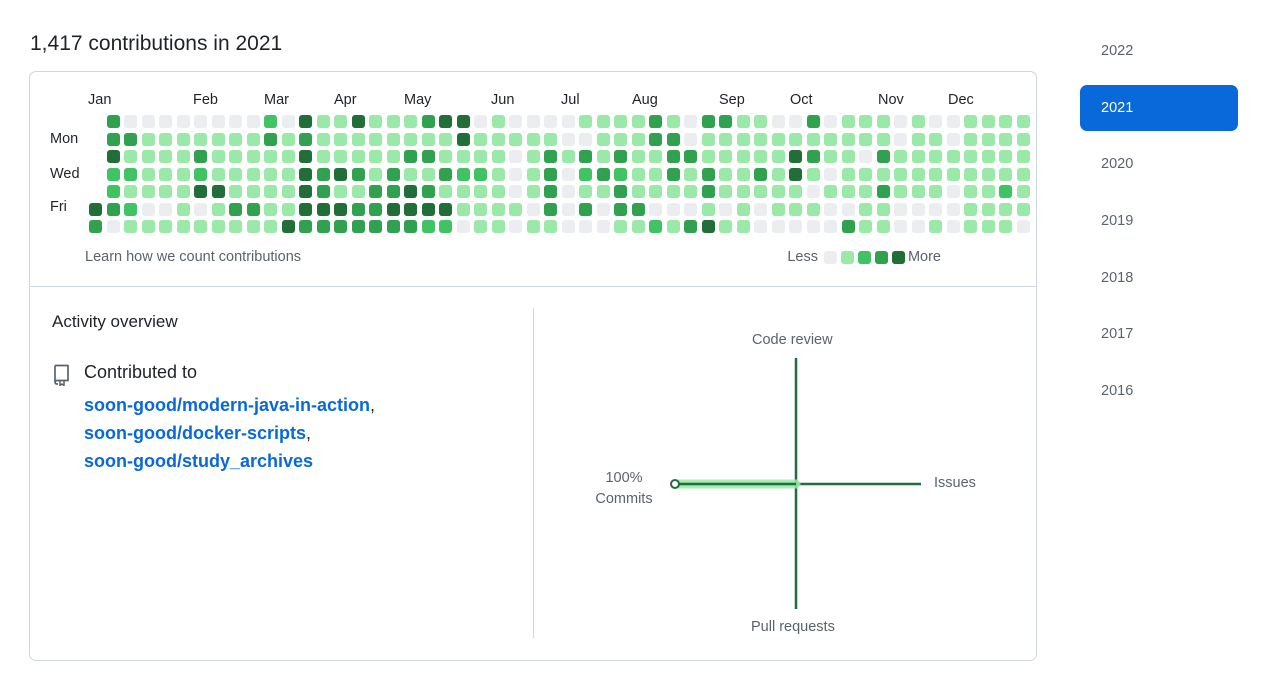 This screenshot has height=692, width=1266. What do you see at coordinates (1159, 164) in the screenshot?
I see `year-link-2020: 2020` at bounding box center [1159, 164].